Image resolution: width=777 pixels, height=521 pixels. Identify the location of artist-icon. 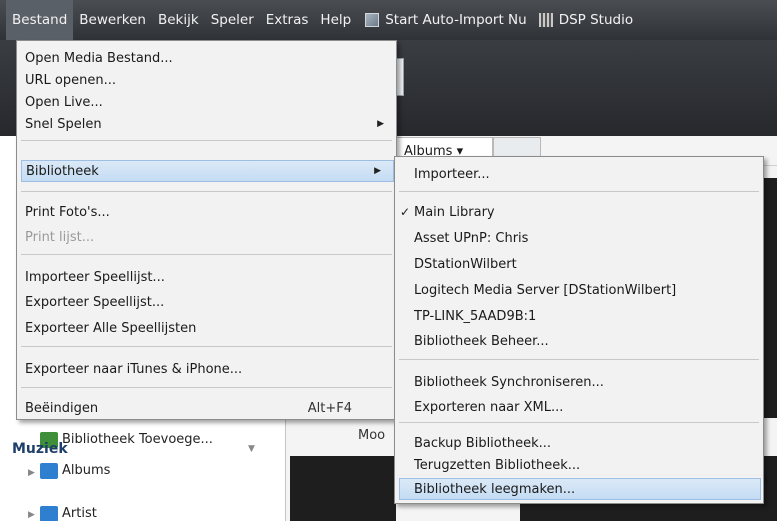
(49, 513).